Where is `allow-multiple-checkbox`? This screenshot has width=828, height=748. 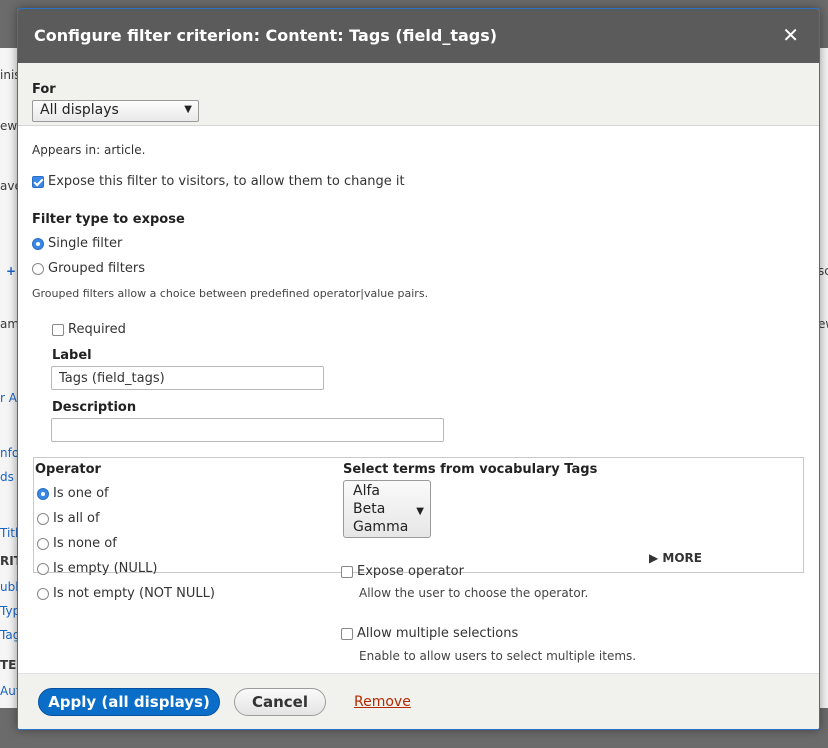
allow-multiple-checkbox is located at coordinates (347, 634).